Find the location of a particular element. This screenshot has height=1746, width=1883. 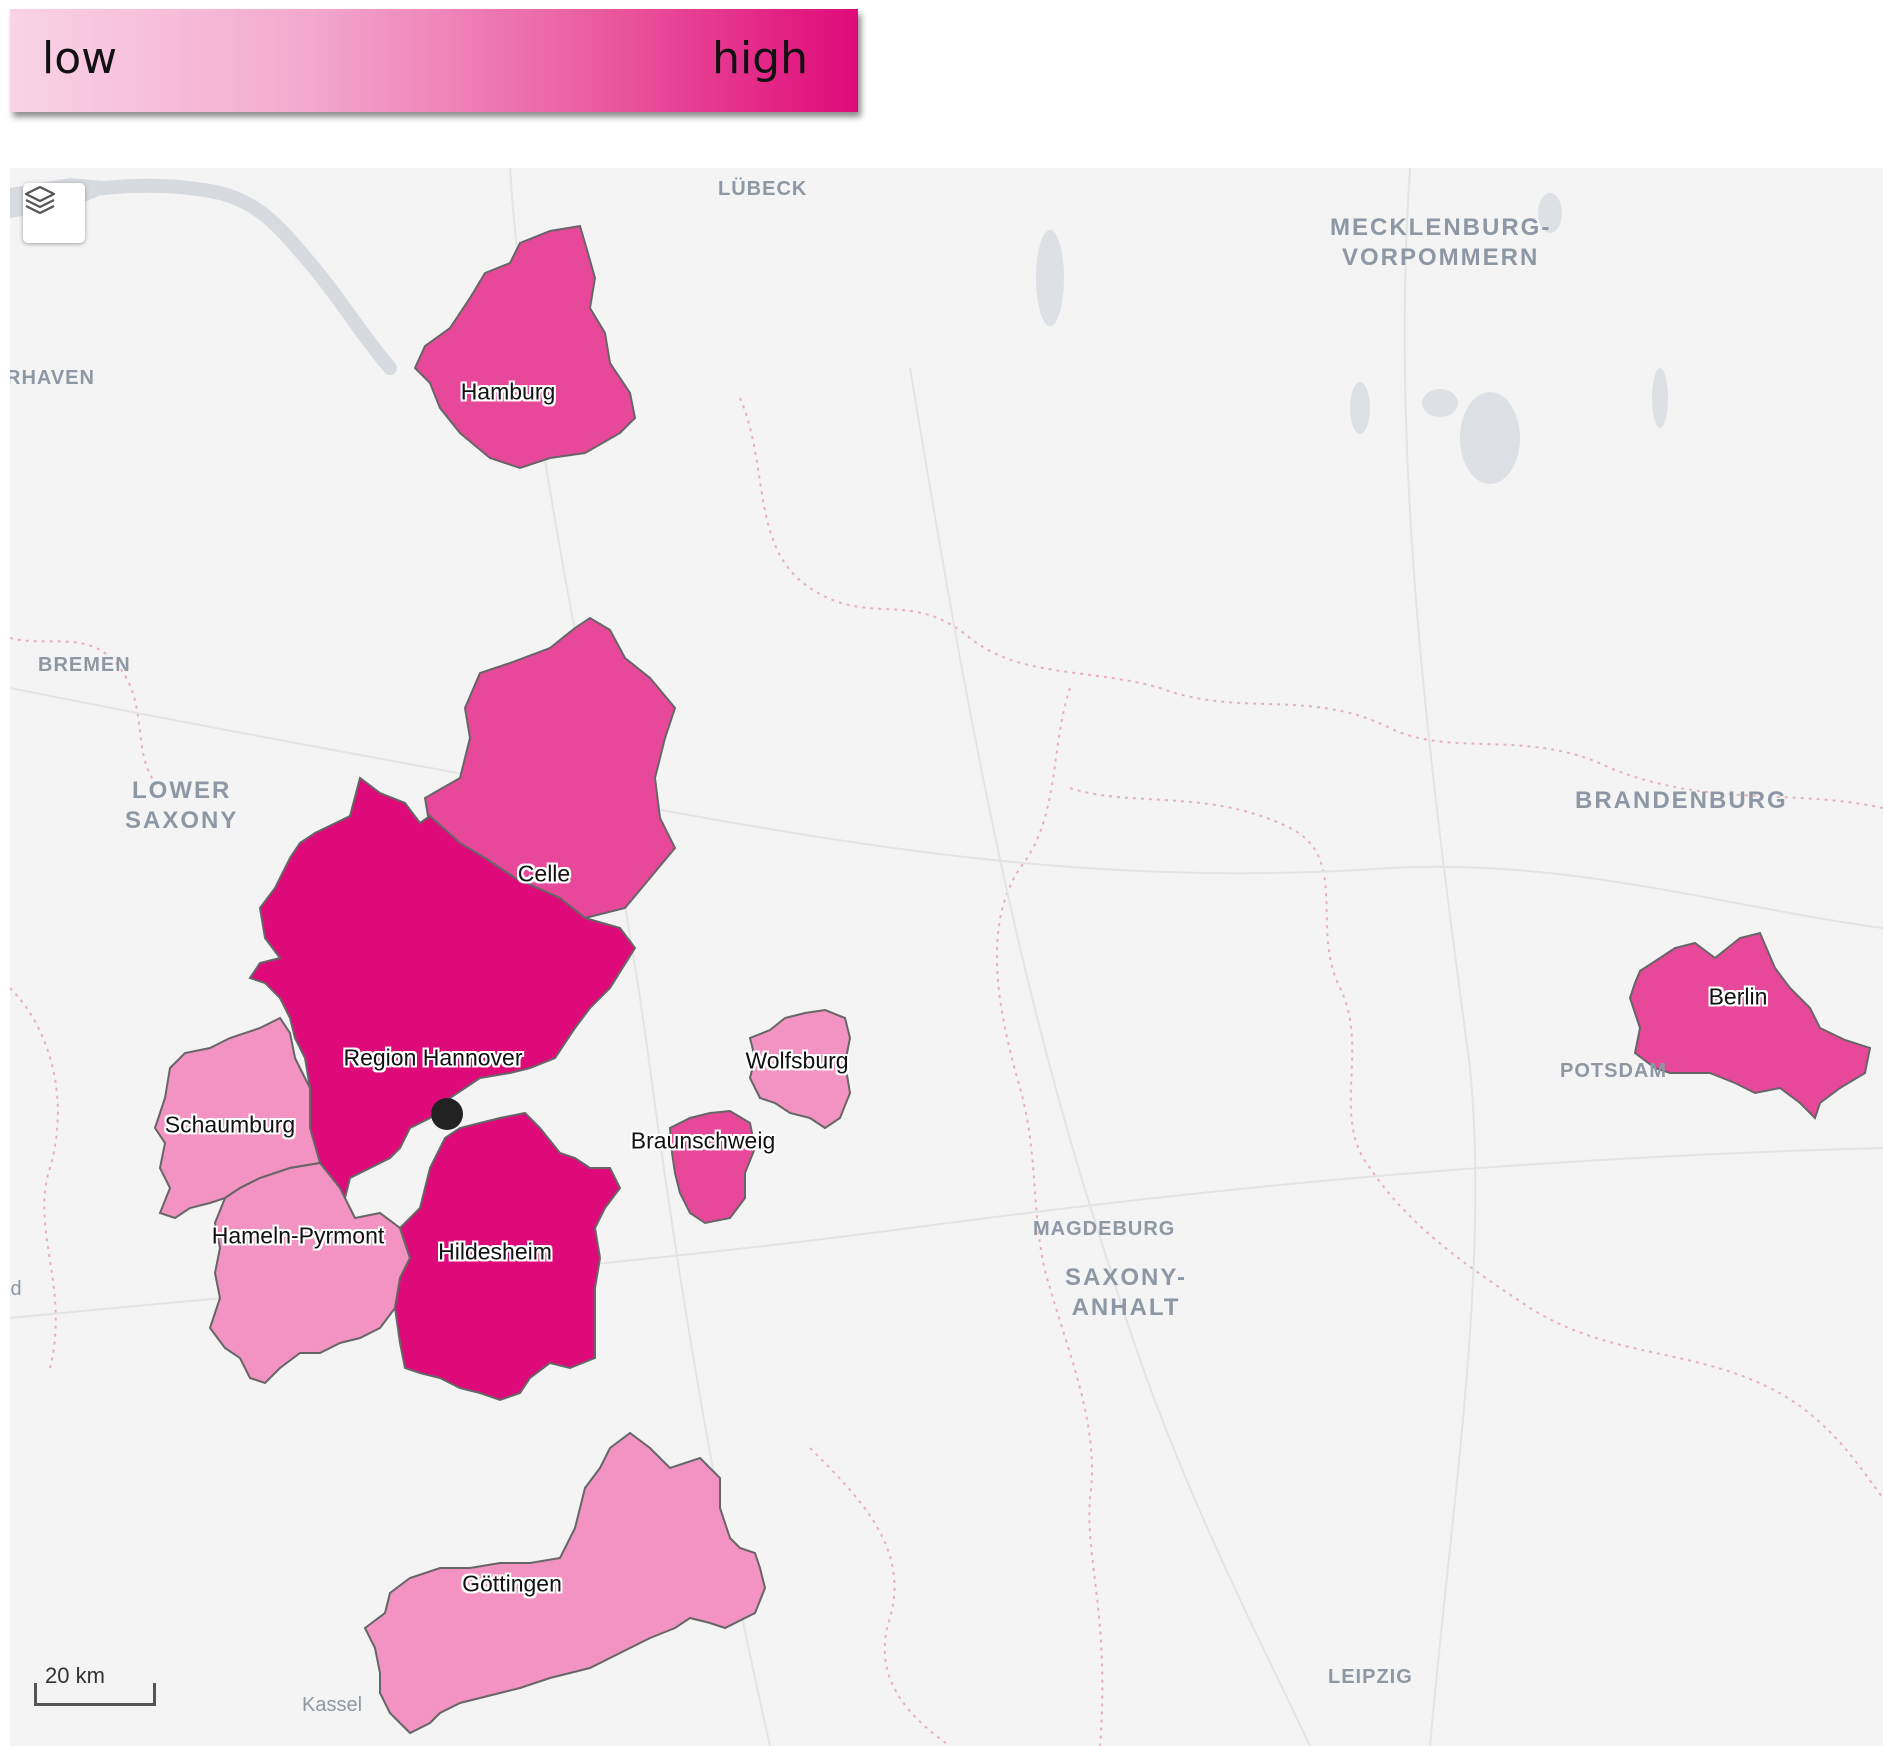

region-gottingen is located at coordinates (565, 1583).